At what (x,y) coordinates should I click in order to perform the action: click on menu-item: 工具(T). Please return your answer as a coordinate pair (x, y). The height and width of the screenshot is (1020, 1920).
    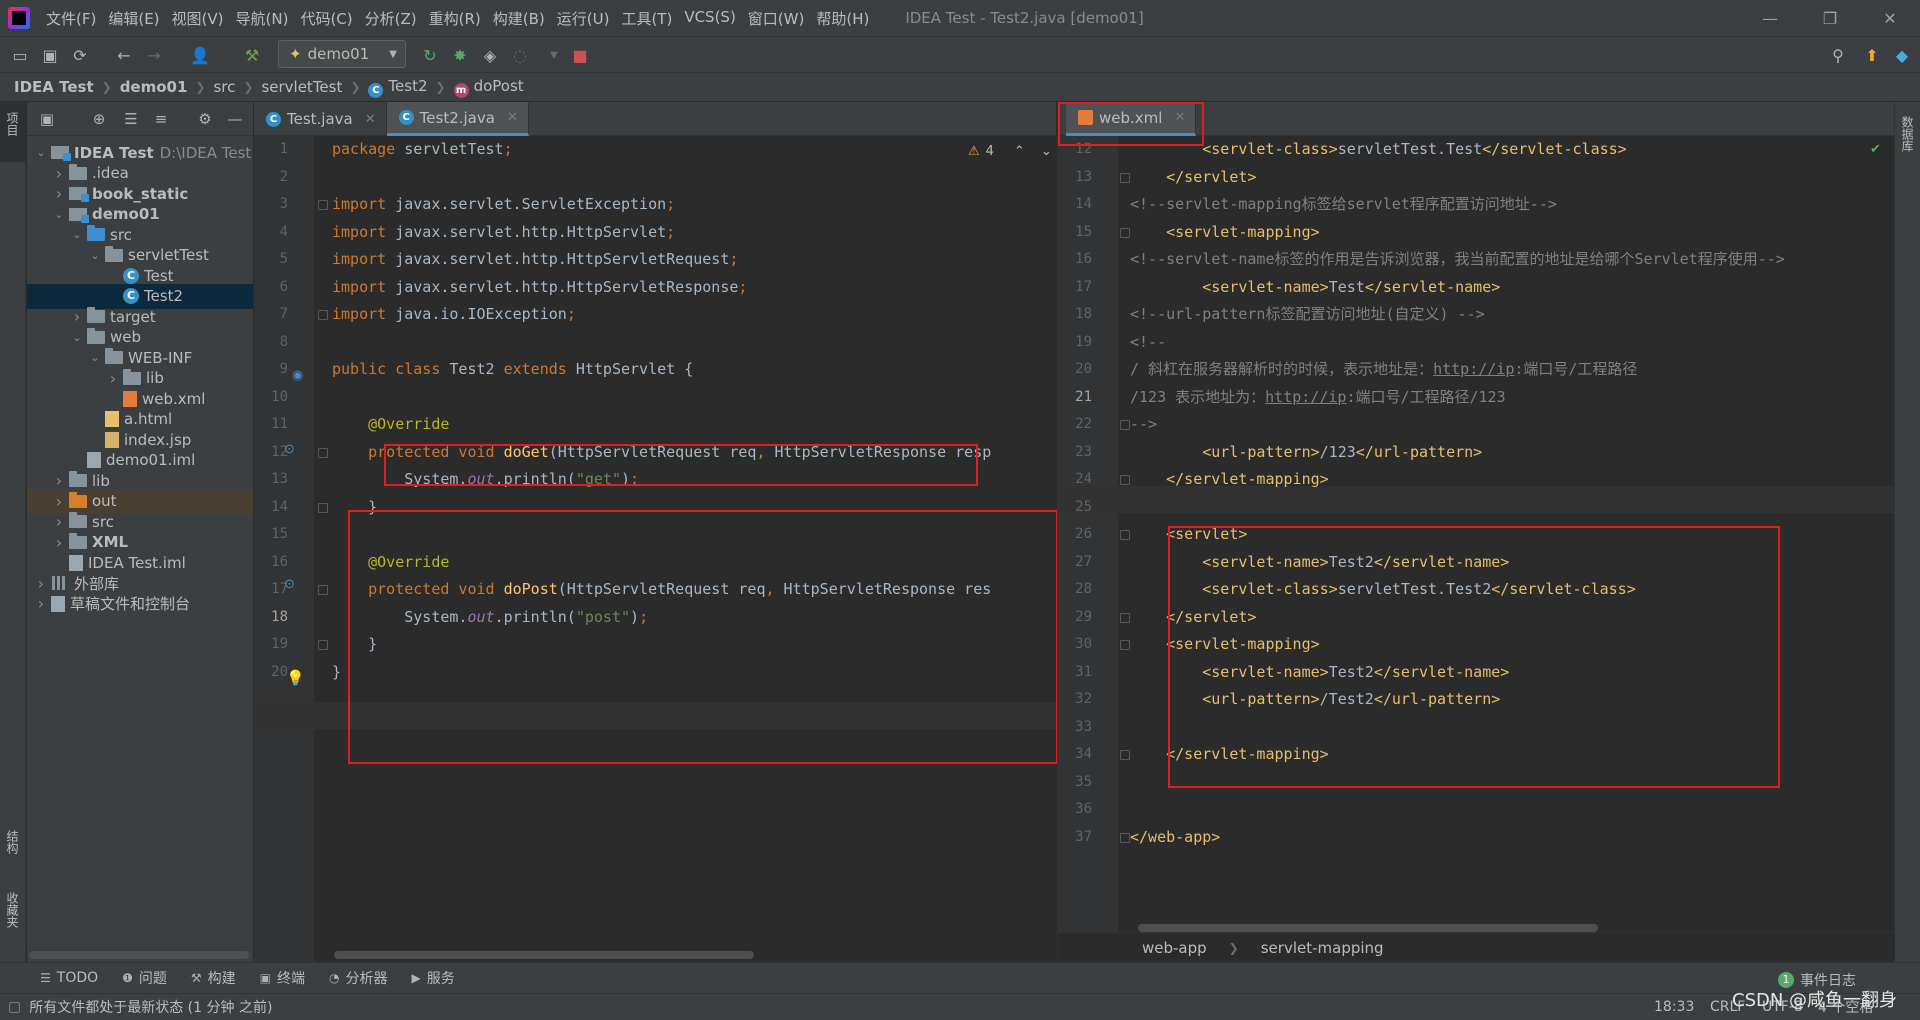
    Looking at the image, I should click on (646, 18).